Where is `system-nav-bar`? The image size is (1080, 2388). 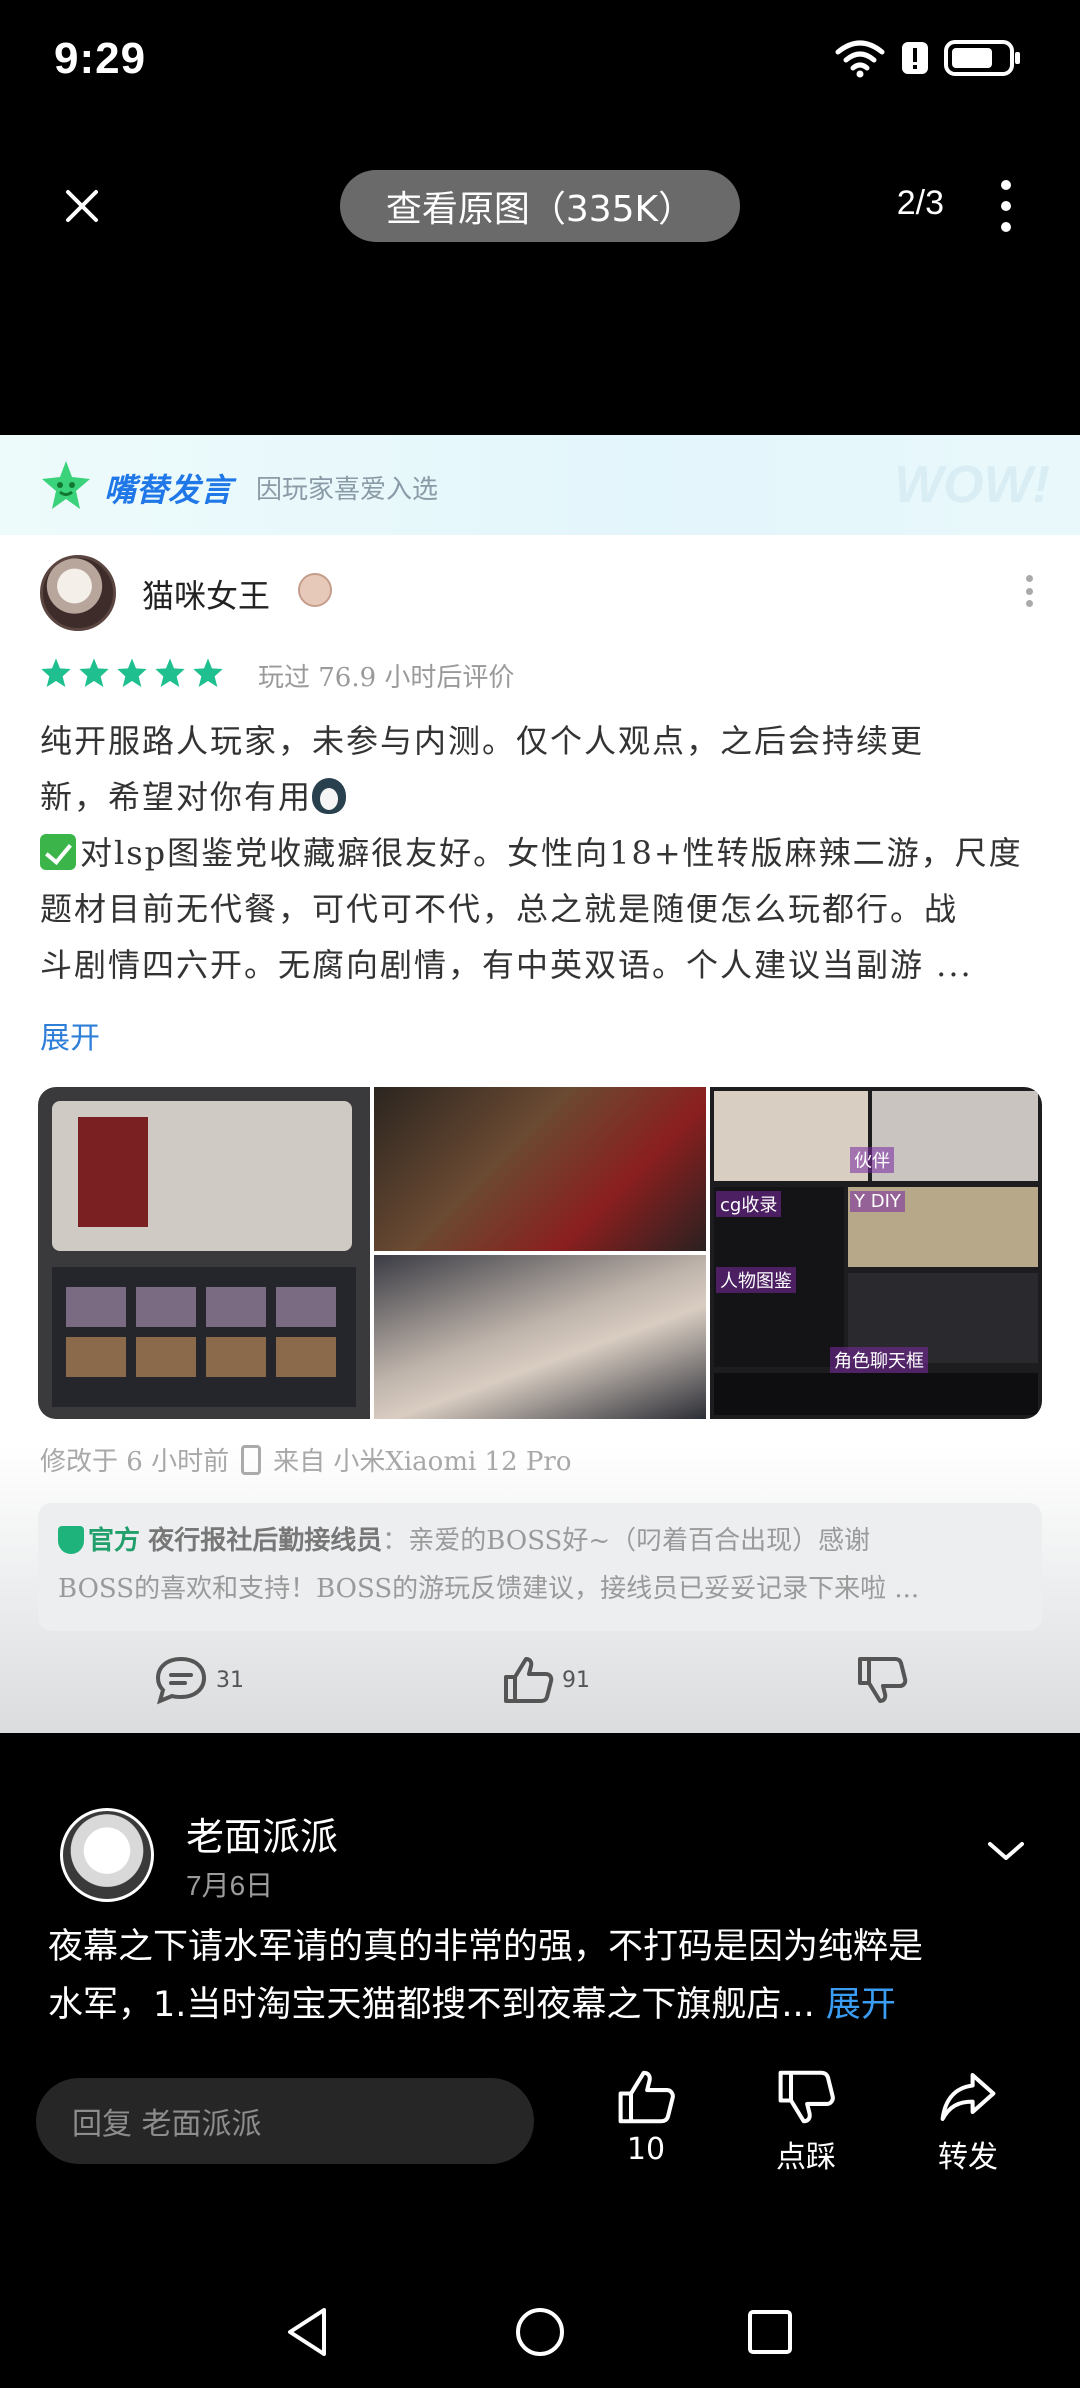
system-nav-bar is located at coordinates (540, 2328).